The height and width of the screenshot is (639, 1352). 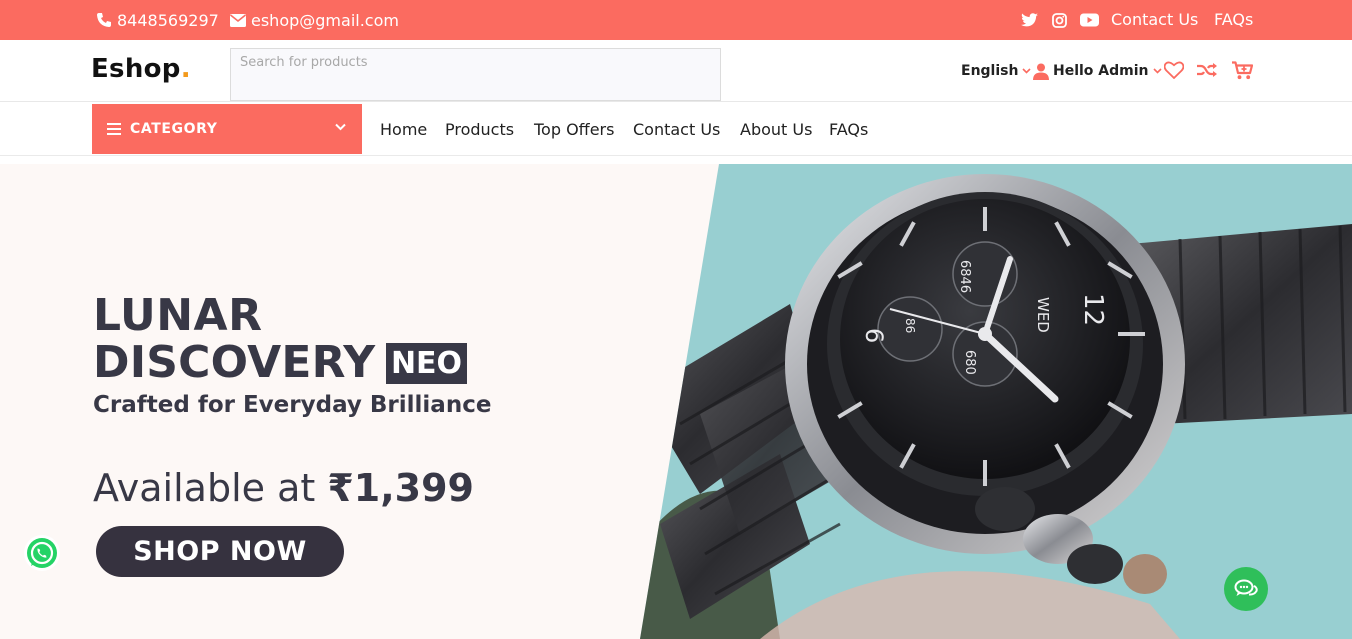 What do you see at coordinates (1093, 309) in the screenshot?
I see `watch-numeral-12: 12` at bounding box center [1093, 309].